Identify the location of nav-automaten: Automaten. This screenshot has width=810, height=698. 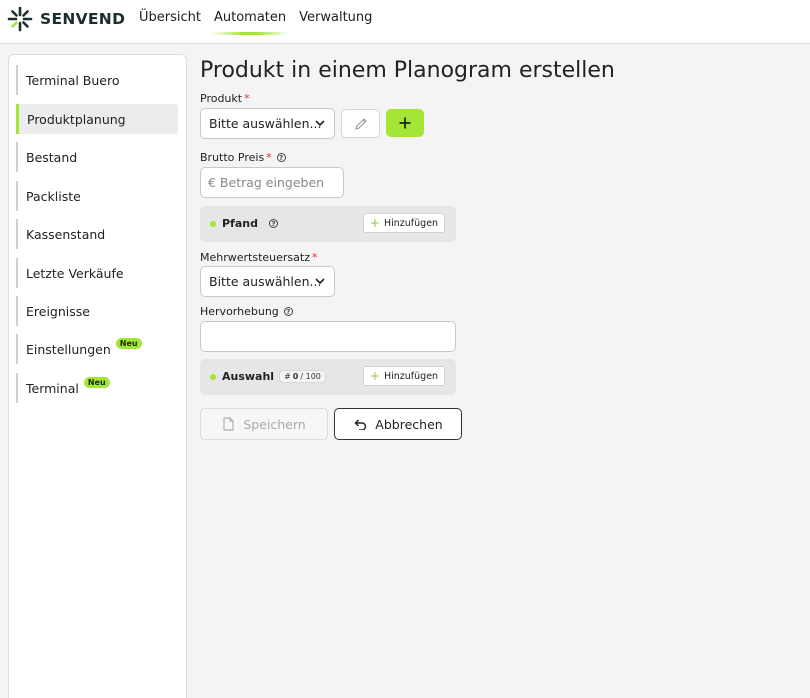
(250, 22).